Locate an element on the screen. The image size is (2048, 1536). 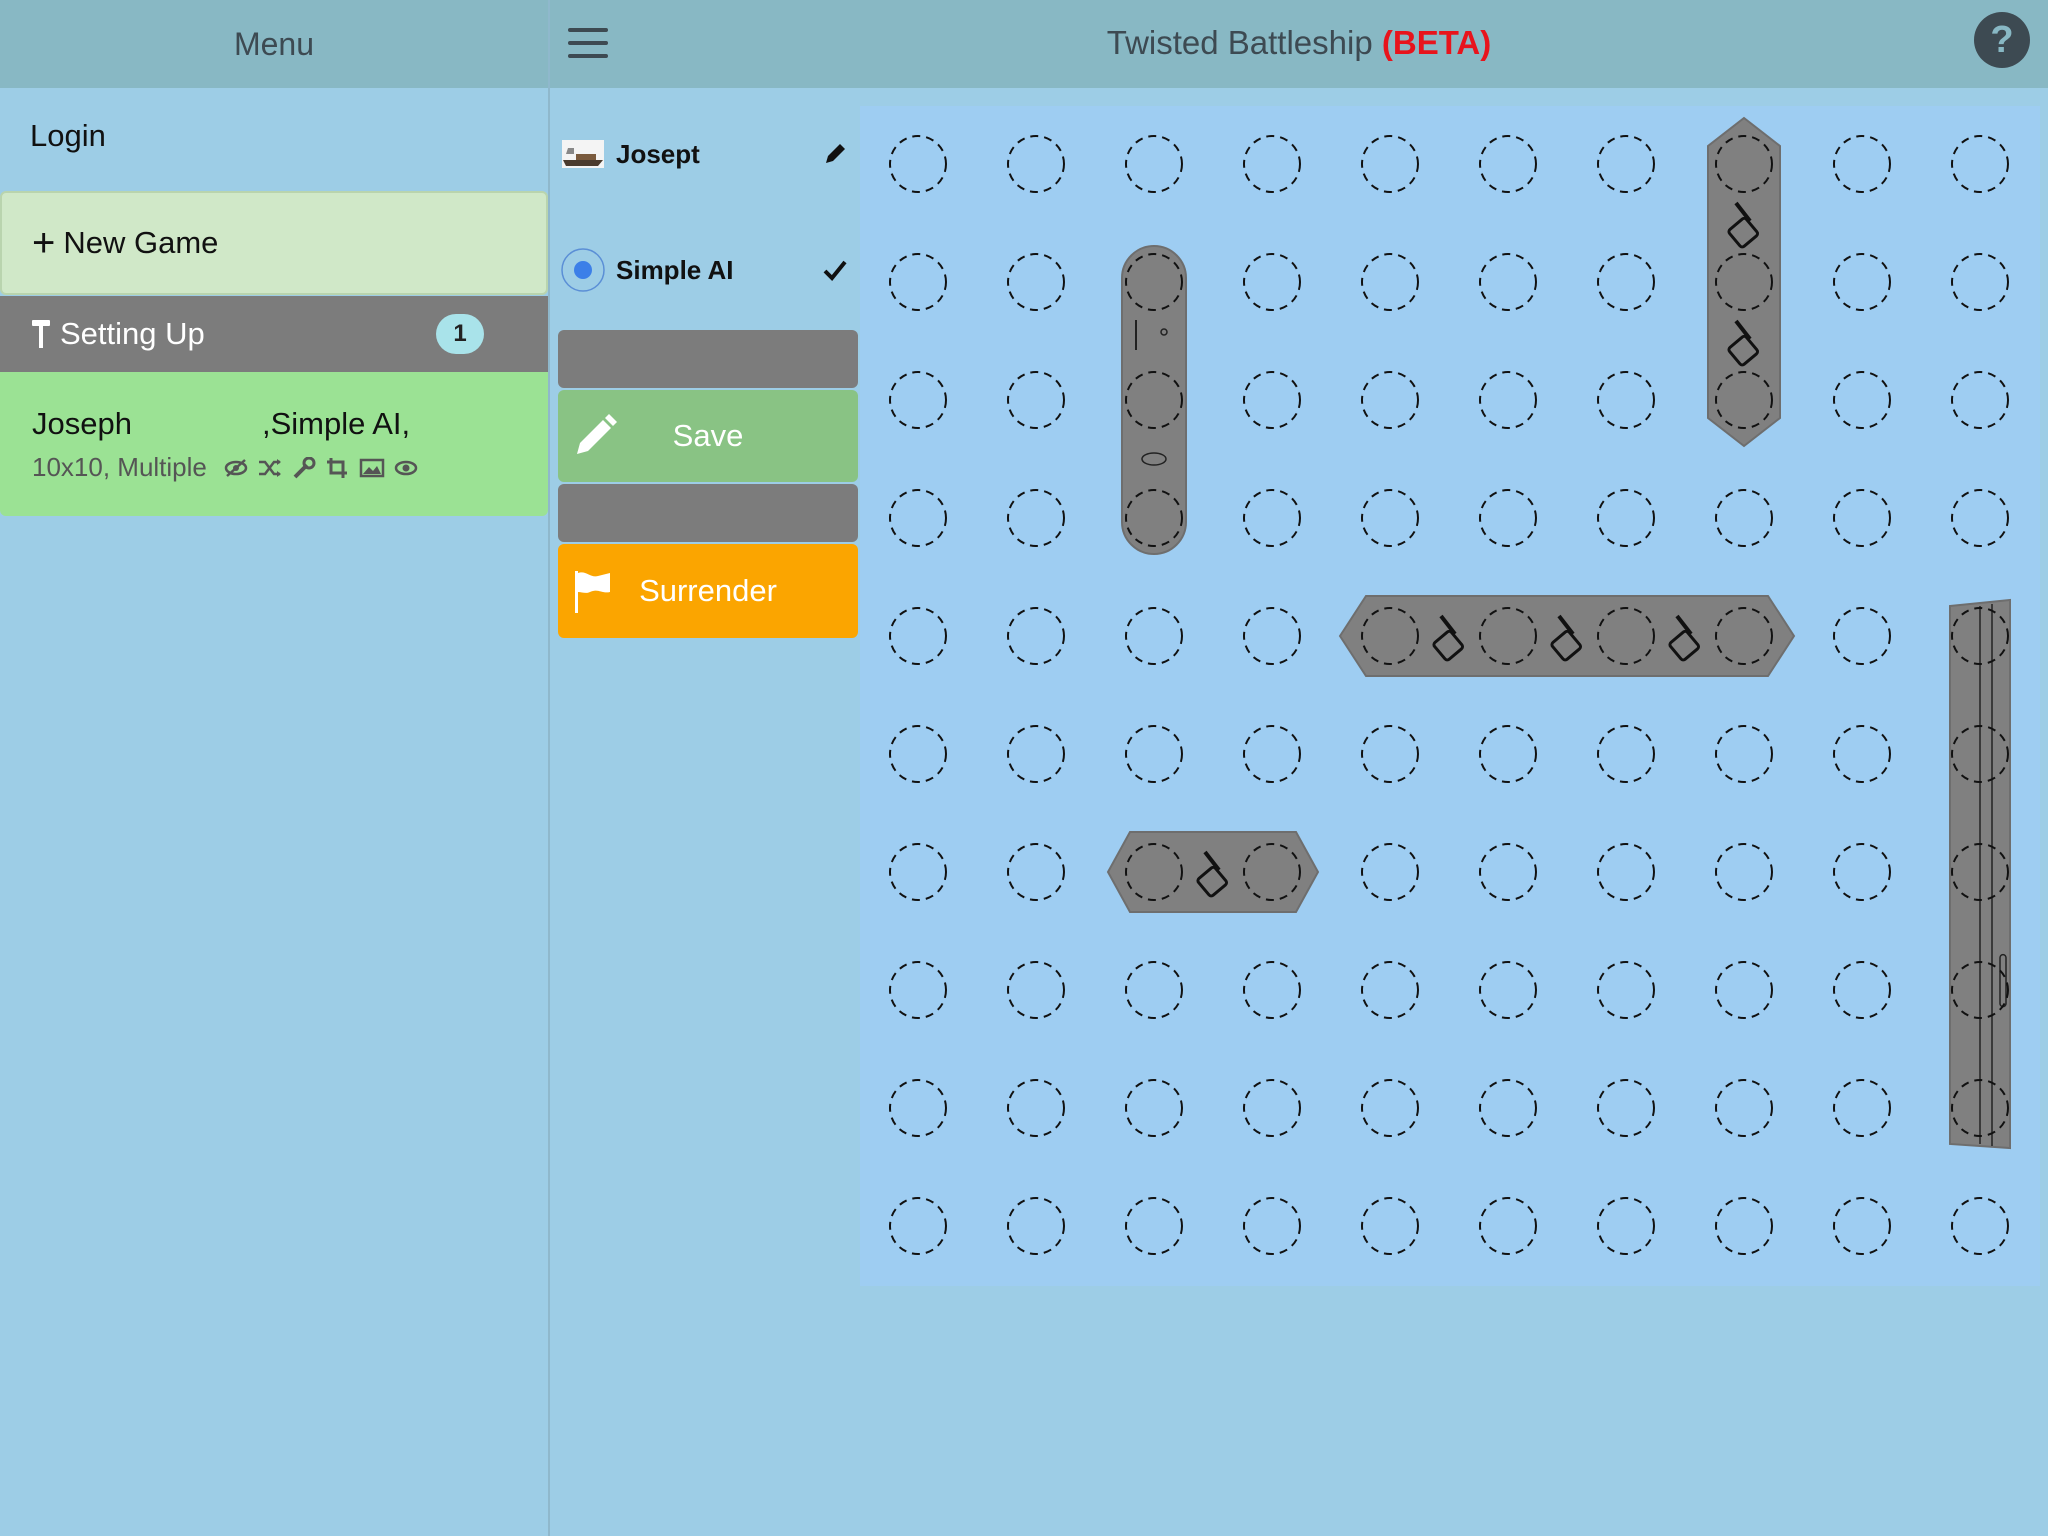
game-list-item: Joseph ,Simple AI, 10x10, Multiple is located at coordinates (274, 444).